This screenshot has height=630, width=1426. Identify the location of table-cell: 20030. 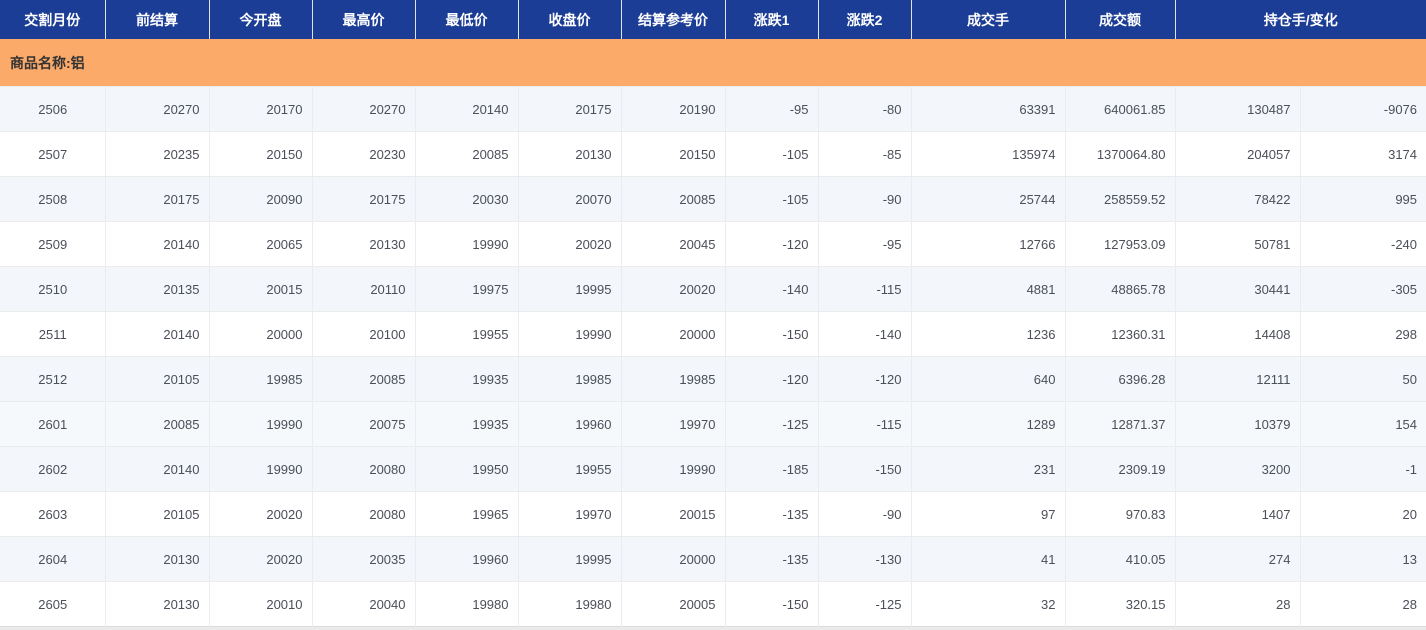
(466, 199).